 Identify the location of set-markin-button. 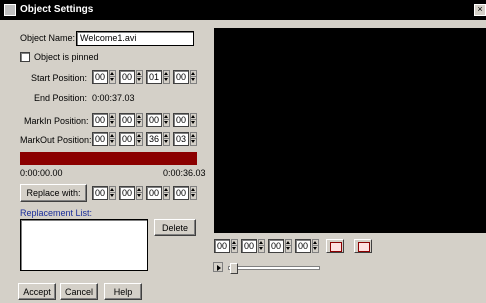
(335, 246).